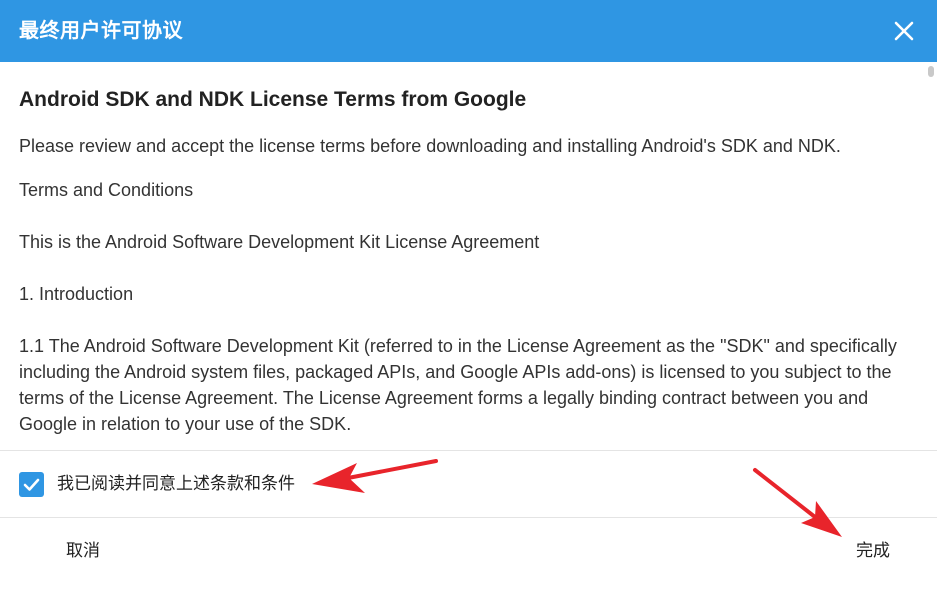  I want to click on agree-label: 我已阅读并同意上述条款和条件, so click(176, 484).